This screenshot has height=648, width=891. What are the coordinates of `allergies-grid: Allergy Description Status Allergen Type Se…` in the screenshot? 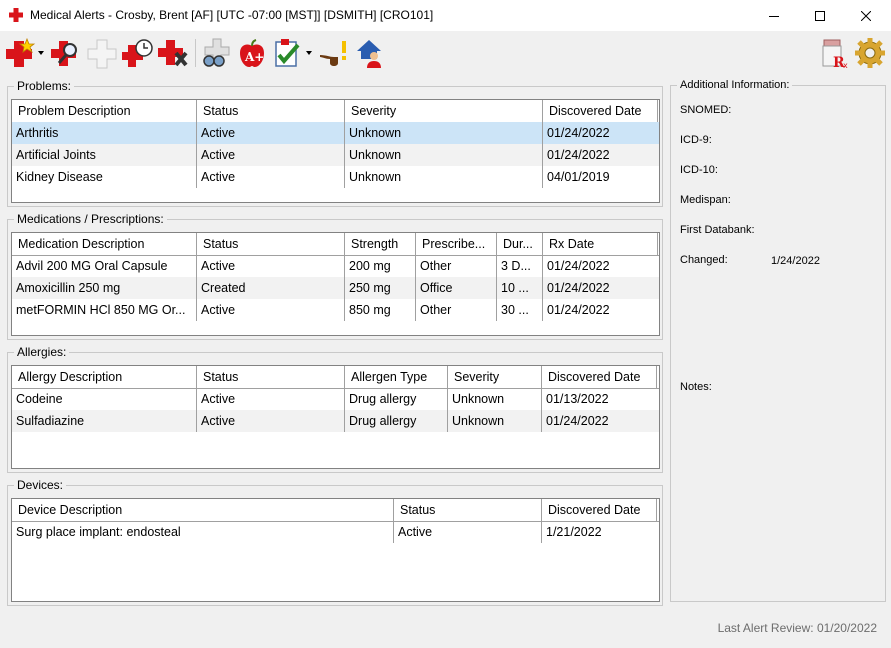 It's located at (335, 417).